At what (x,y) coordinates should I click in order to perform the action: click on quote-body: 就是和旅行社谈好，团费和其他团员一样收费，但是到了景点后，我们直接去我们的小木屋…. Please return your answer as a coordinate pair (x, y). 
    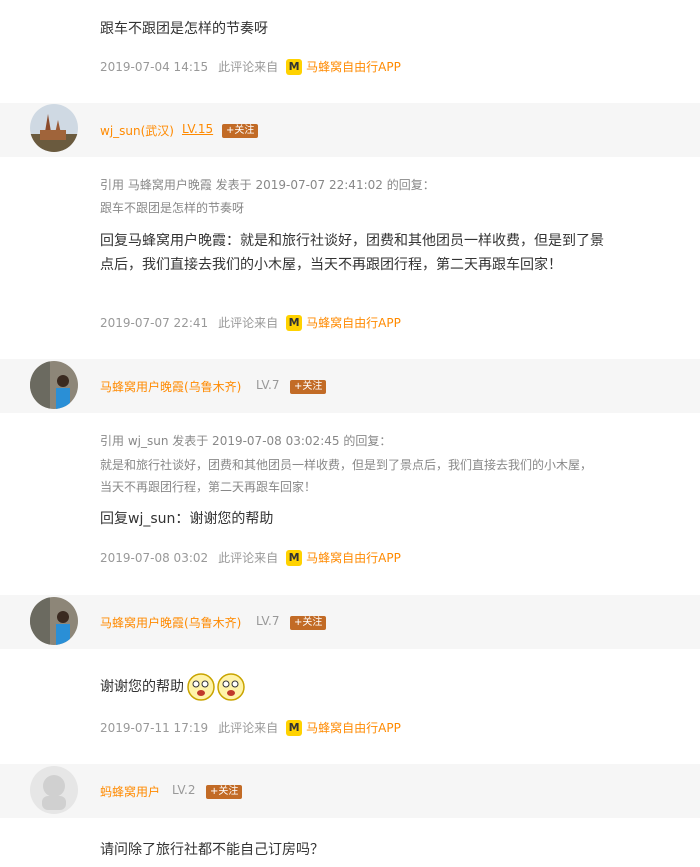
    Looking at the image, I should click on (346, 476).